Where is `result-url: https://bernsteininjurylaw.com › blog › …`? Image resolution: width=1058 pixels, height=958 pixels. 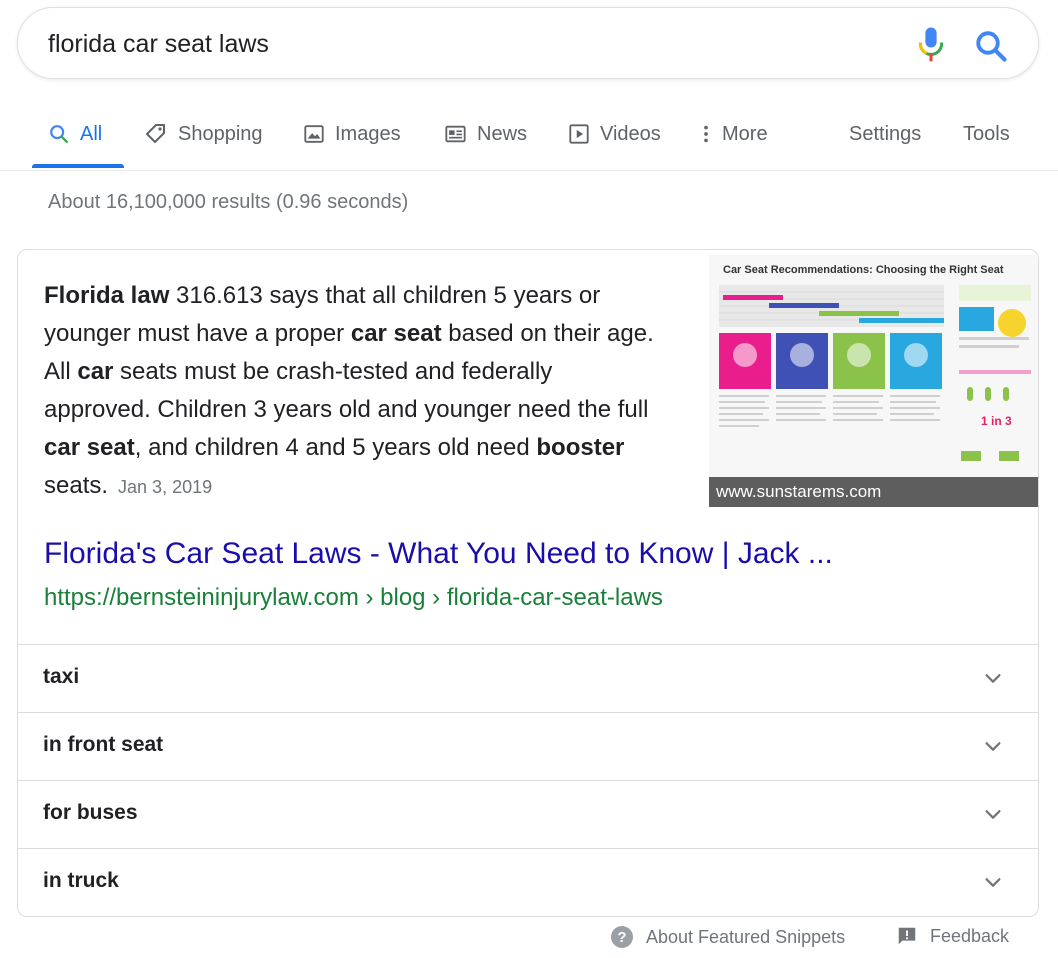
result-url: https://bernsteininjurylaw.com › blog › … is located at coordinates (353, 598).